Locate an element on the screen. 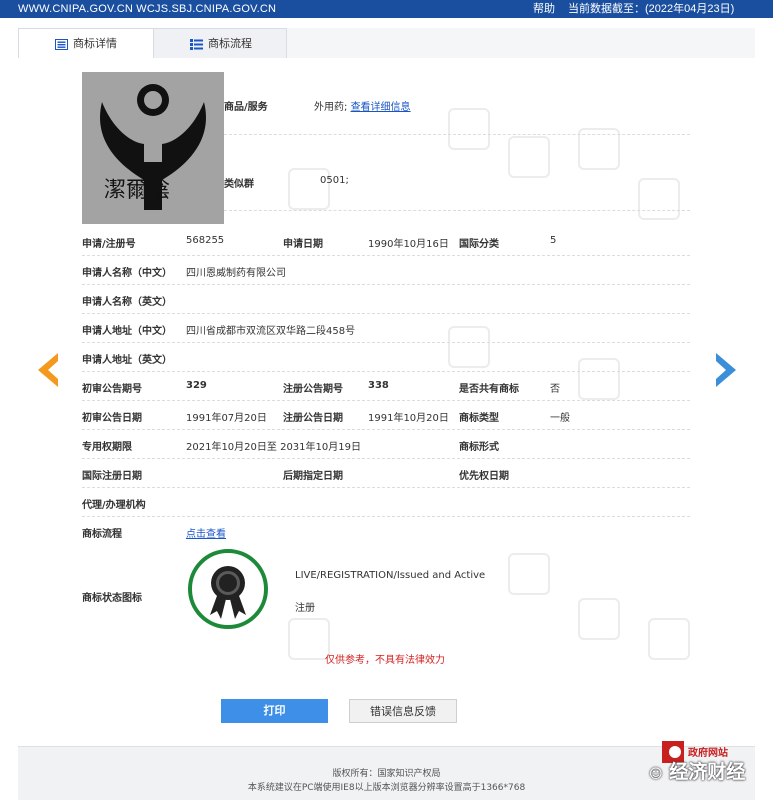  app-date-label: 申请日期 is located at coordinates (303, 244).